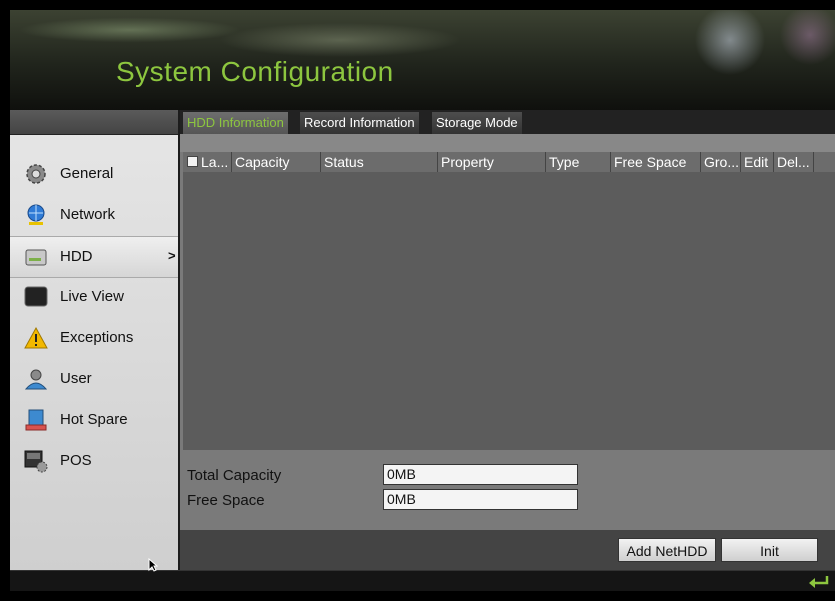  Describe the element at coordinates (76, 378) in the screenshot. I see `sidebar-item-label: User` at that location.